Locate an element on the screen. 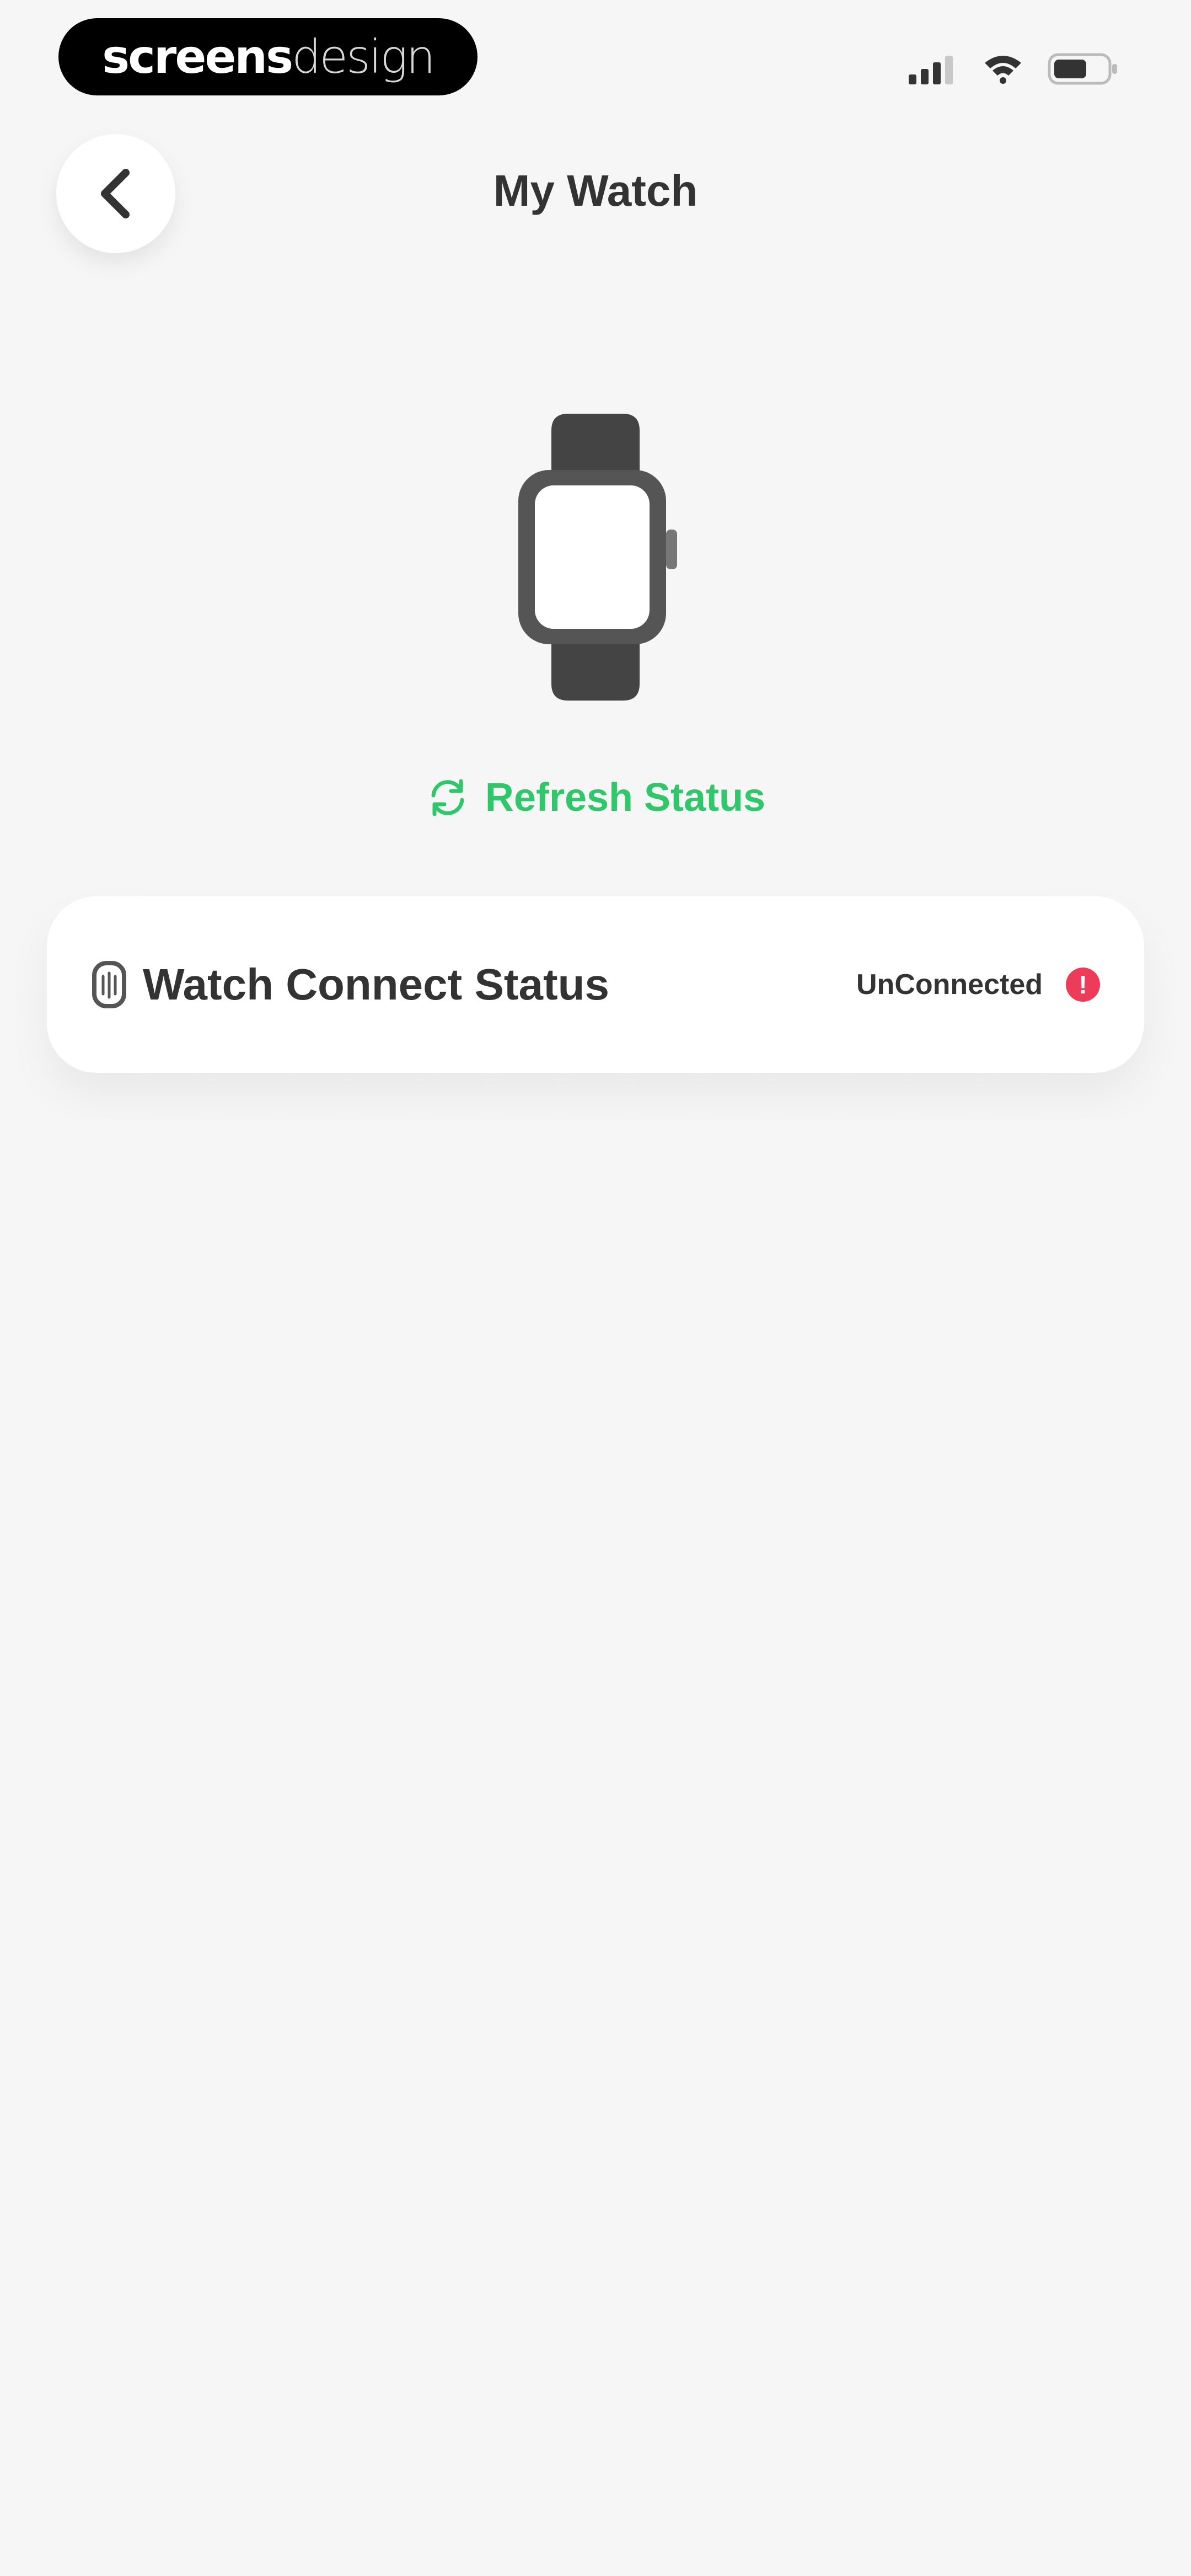 The height and width of the screenshot is (2576, 1191). status-icons is located at coordinates (1014, 69).